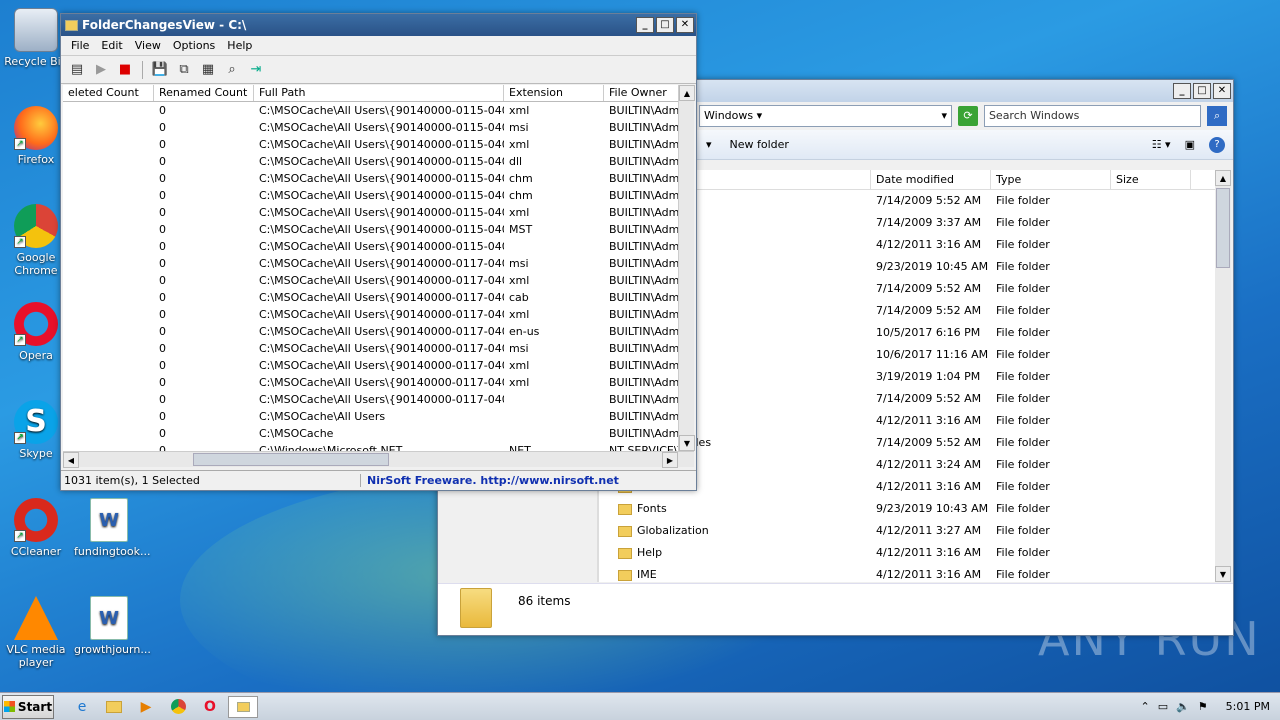 The width and height of the screenshot is (1280, 720). What do you see at coordinates (908, 553) in the screenshot?
I see `list-item: Help 4/12/2011 3:16 AM File folder` at bounding box center [908, 553].